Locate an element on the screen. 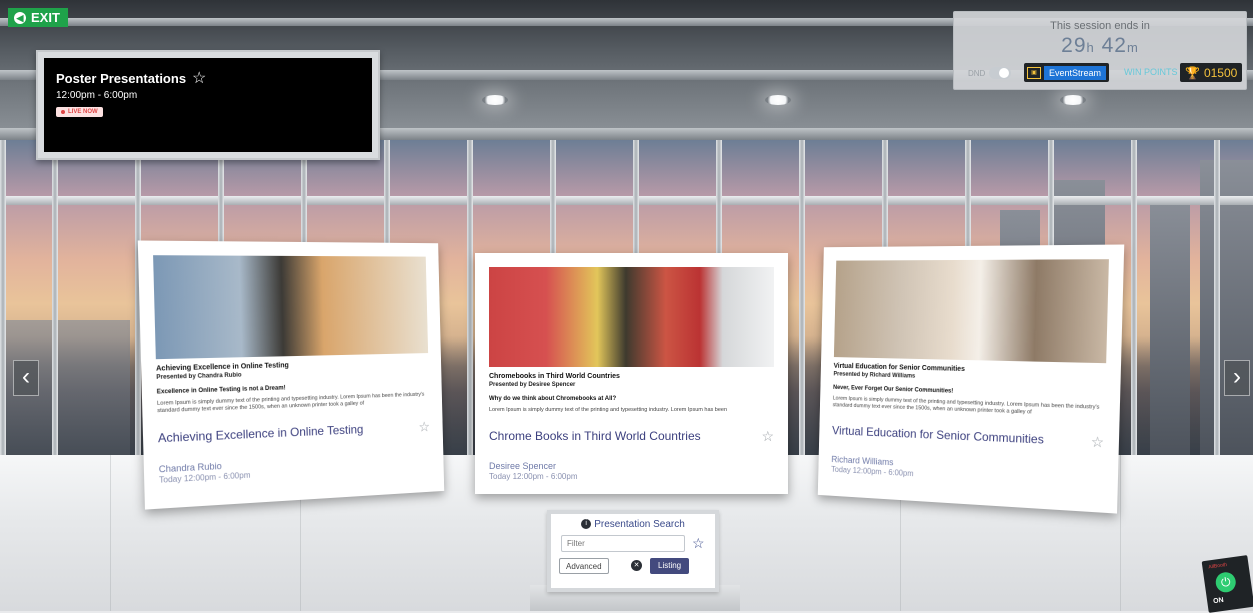 This screenshot has height=613, width=1253. card-title-row: Achieving Excellence in Online Testing ☆ is located at coordinates (294, 432).